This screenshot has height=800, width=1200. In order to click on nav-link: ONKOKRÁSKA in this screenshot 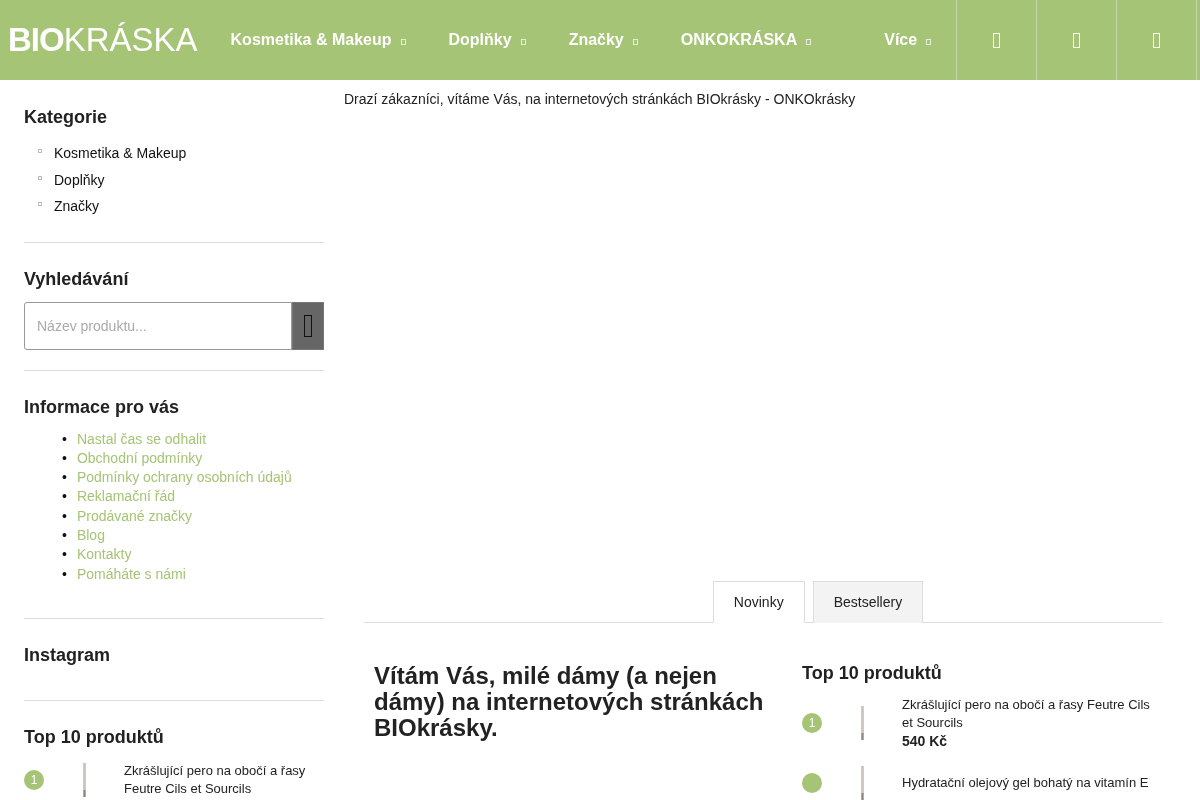, I will do `click(746, 40)`.